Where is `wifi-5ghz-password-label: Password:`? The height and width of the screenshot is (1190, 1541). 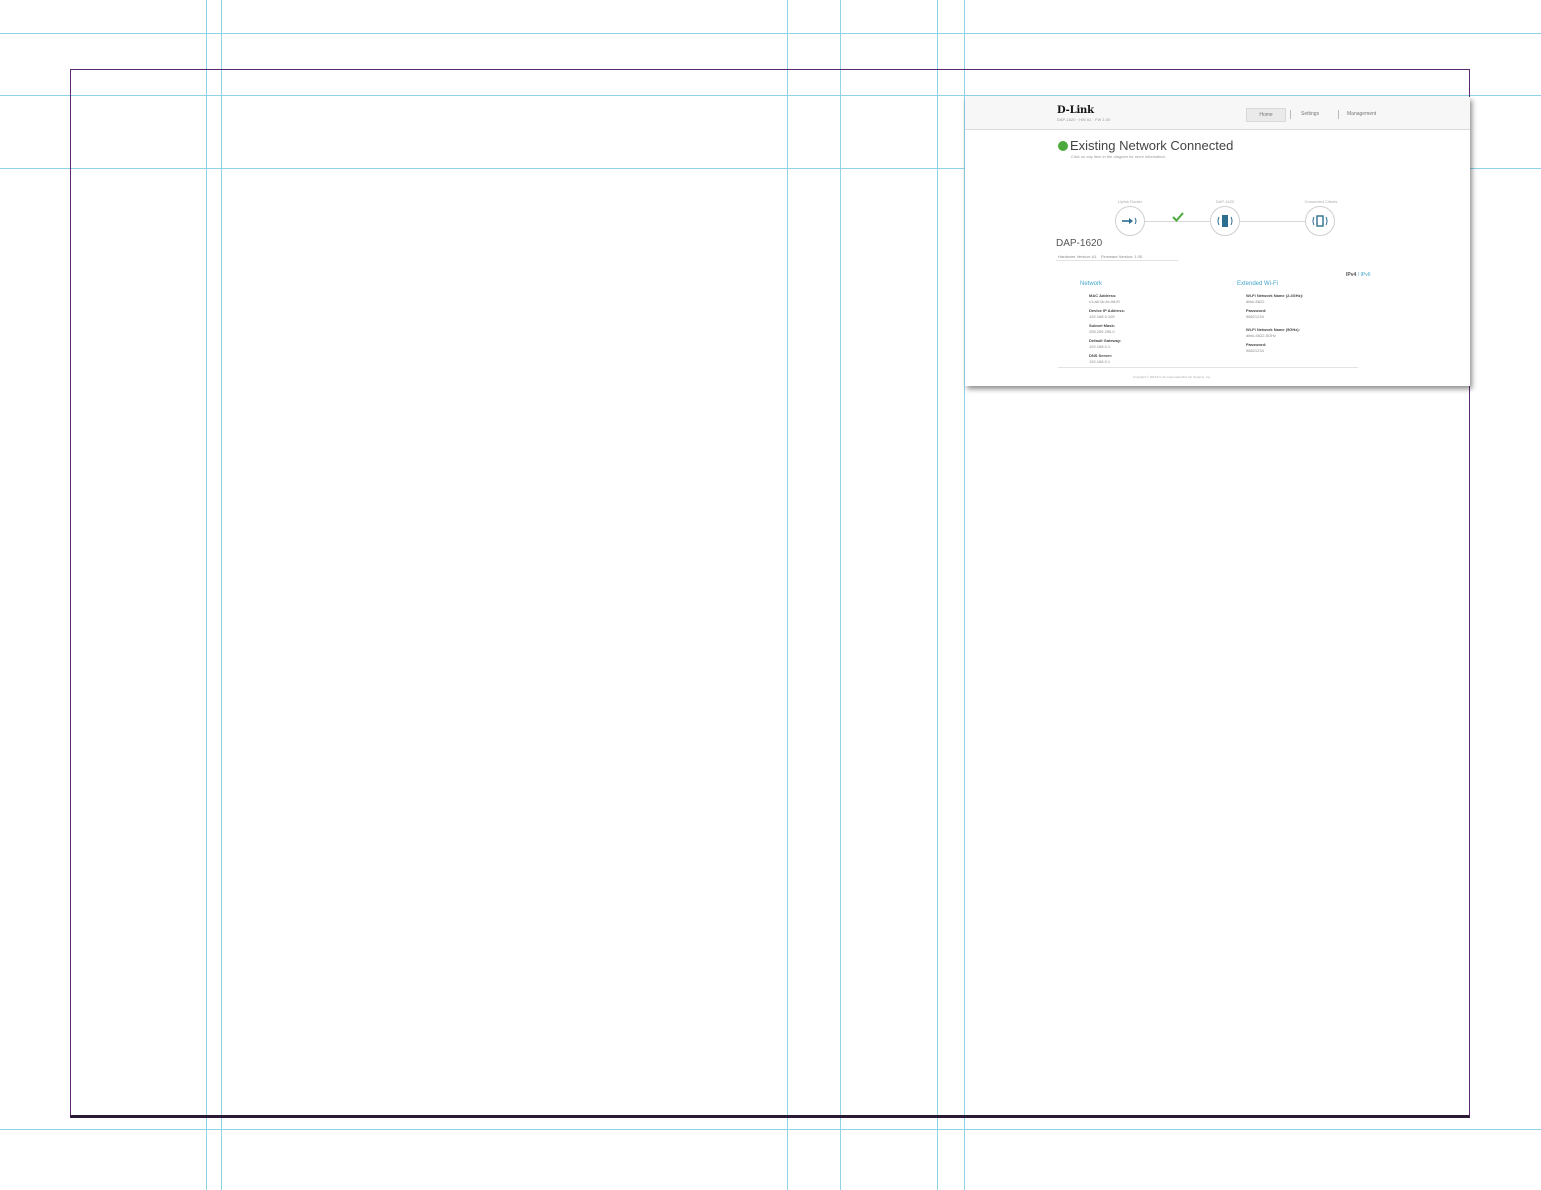 wifi-5ghz-password-label: Password: is located at coordinates (1256, 344).